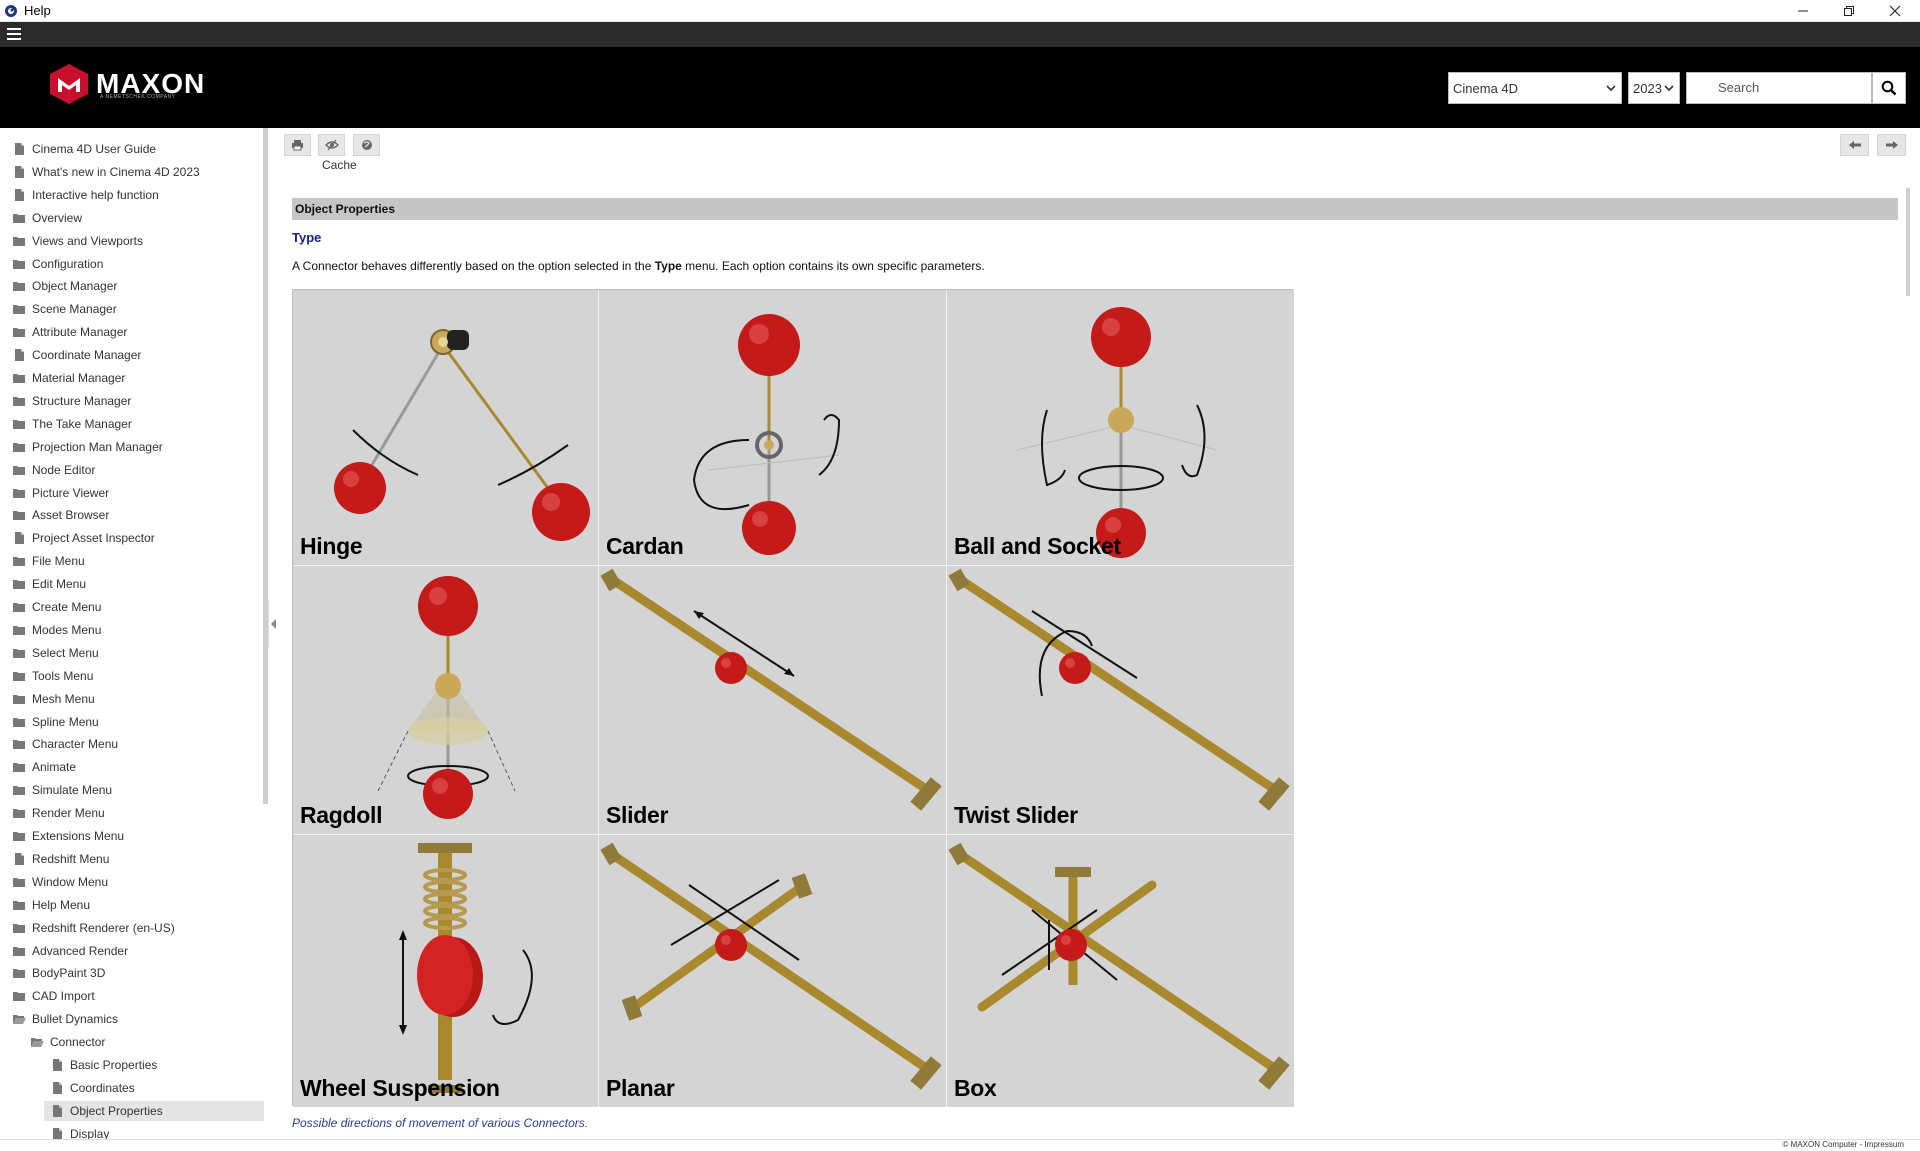  Describe the element at coordinates (14, 34) in the screenshot. I see `hamburger-menu-icon` at that location.